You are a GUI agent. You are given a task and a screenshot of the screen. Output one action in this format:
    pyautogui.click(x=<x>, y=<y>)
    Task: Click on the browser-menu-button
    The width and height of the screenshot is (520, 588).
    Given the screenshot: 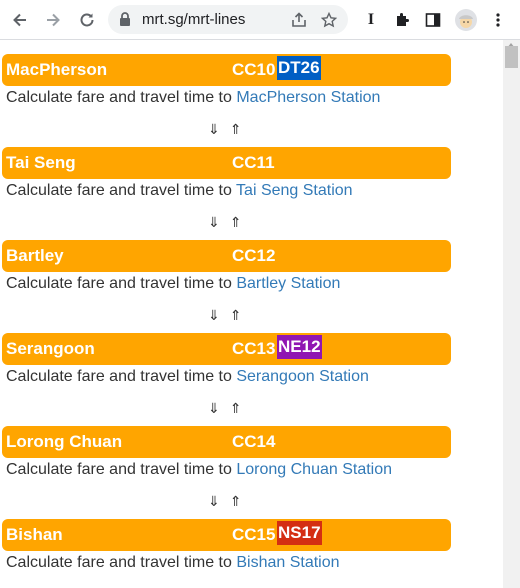 What is the action you would take?
    pyautogui.click(x=498, y=20)
    